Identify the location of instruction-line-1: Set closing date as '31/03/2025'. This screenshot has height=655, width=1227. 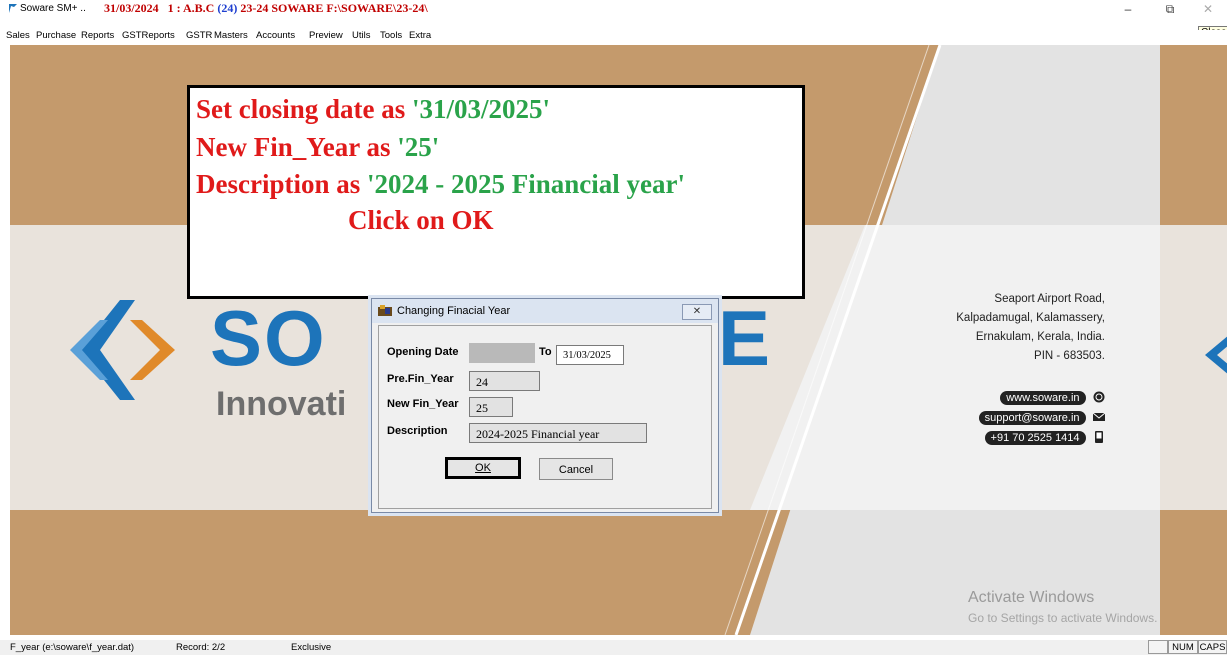
(373, 109).